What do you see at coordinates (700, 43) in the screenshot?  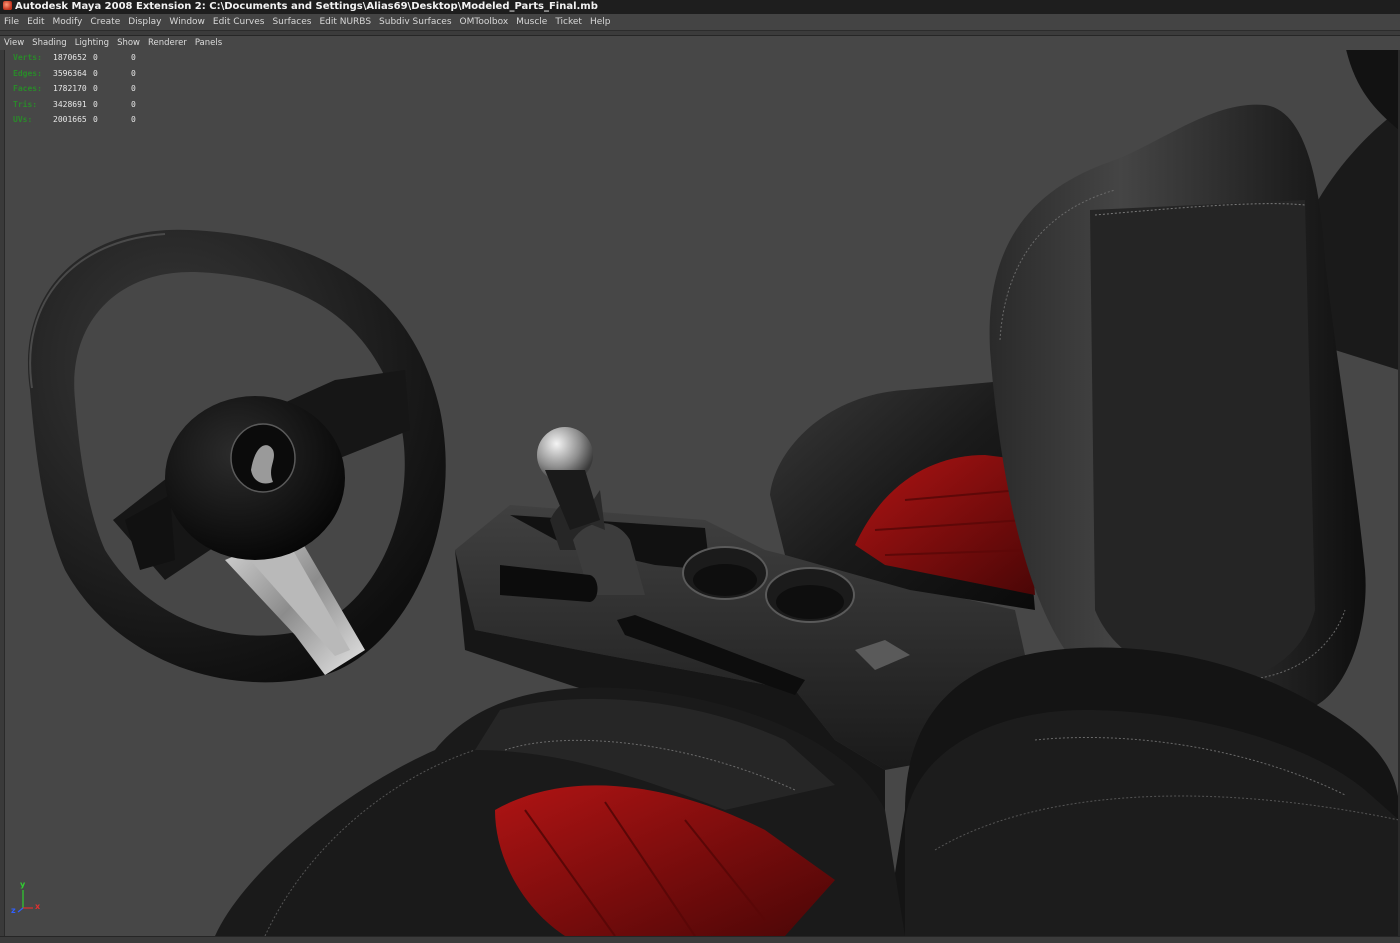 I see `panel-menu-bar: View Shading Lighting Show Renderer Panels` at bounding box center [700, 43].